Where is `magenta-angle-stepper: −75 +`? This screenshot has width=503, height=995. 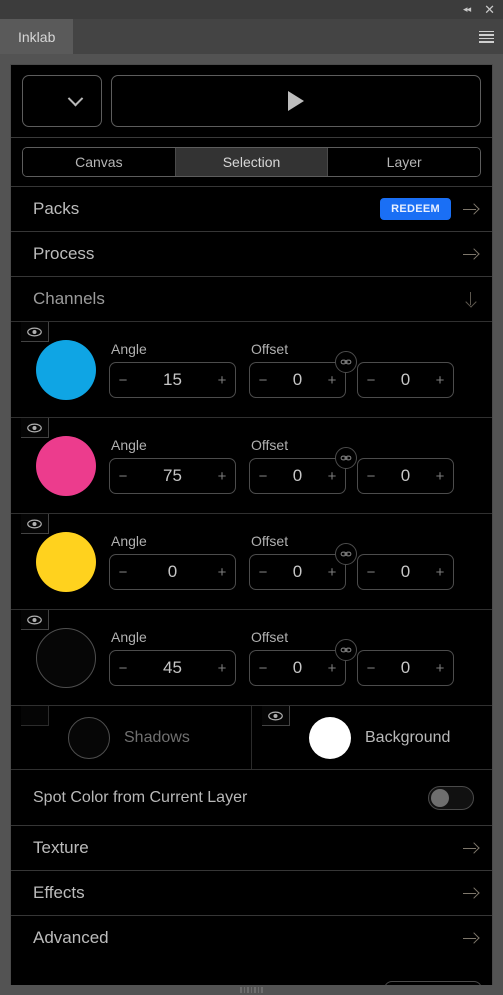
magenta-angle-stepper: −75 + is located at coordinates (172, 476).